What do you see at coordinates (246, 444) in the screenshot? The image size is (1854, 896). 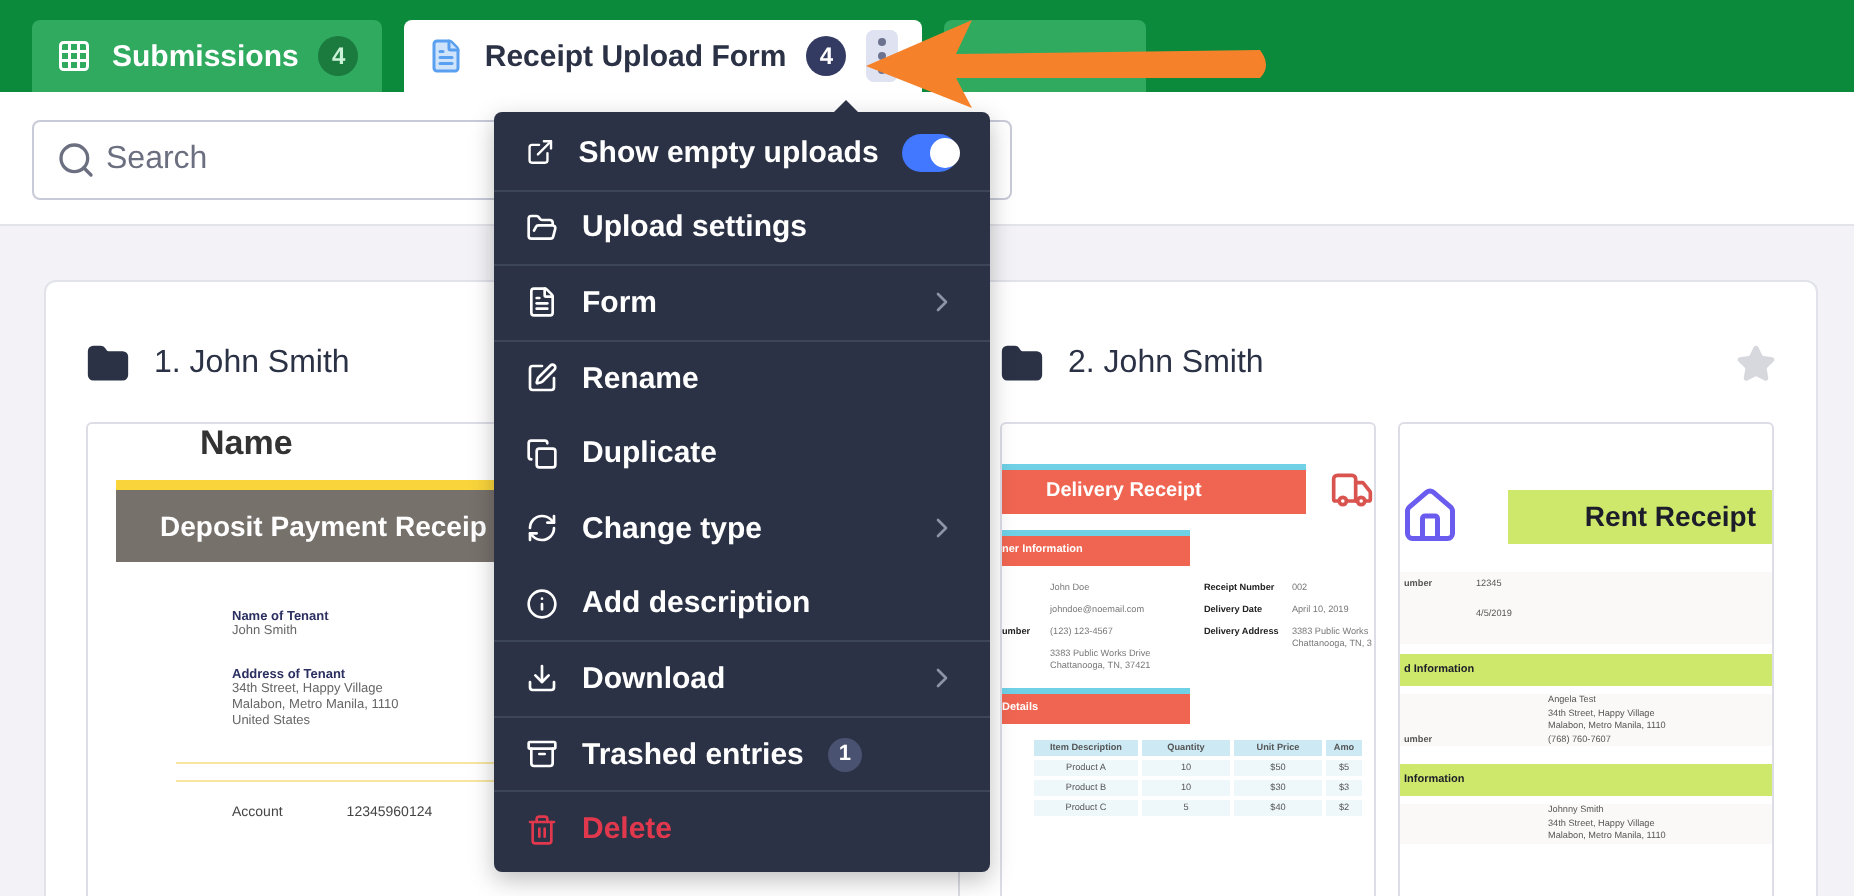 I see `document-heading: Name` at bounding box center [246, 444].